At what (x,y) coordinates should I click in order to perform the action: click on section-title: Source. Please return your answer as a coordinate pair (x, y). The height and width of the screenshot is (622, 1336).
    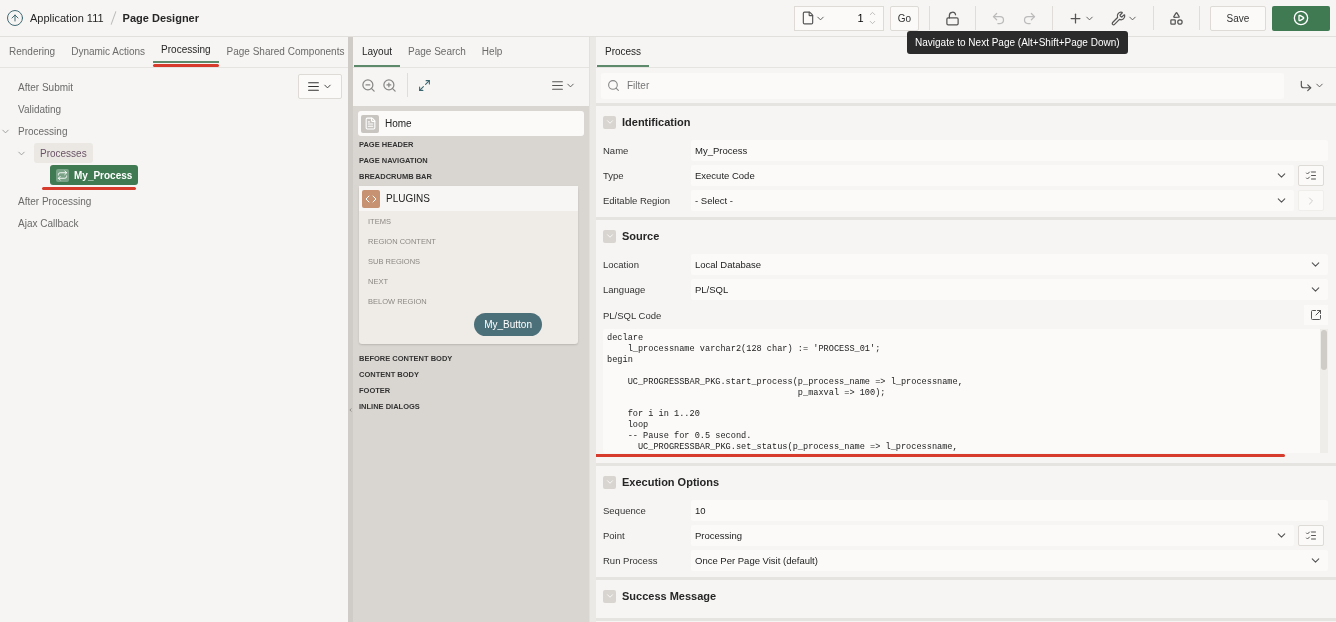
    Looking at the image, I should click on (641, 236).